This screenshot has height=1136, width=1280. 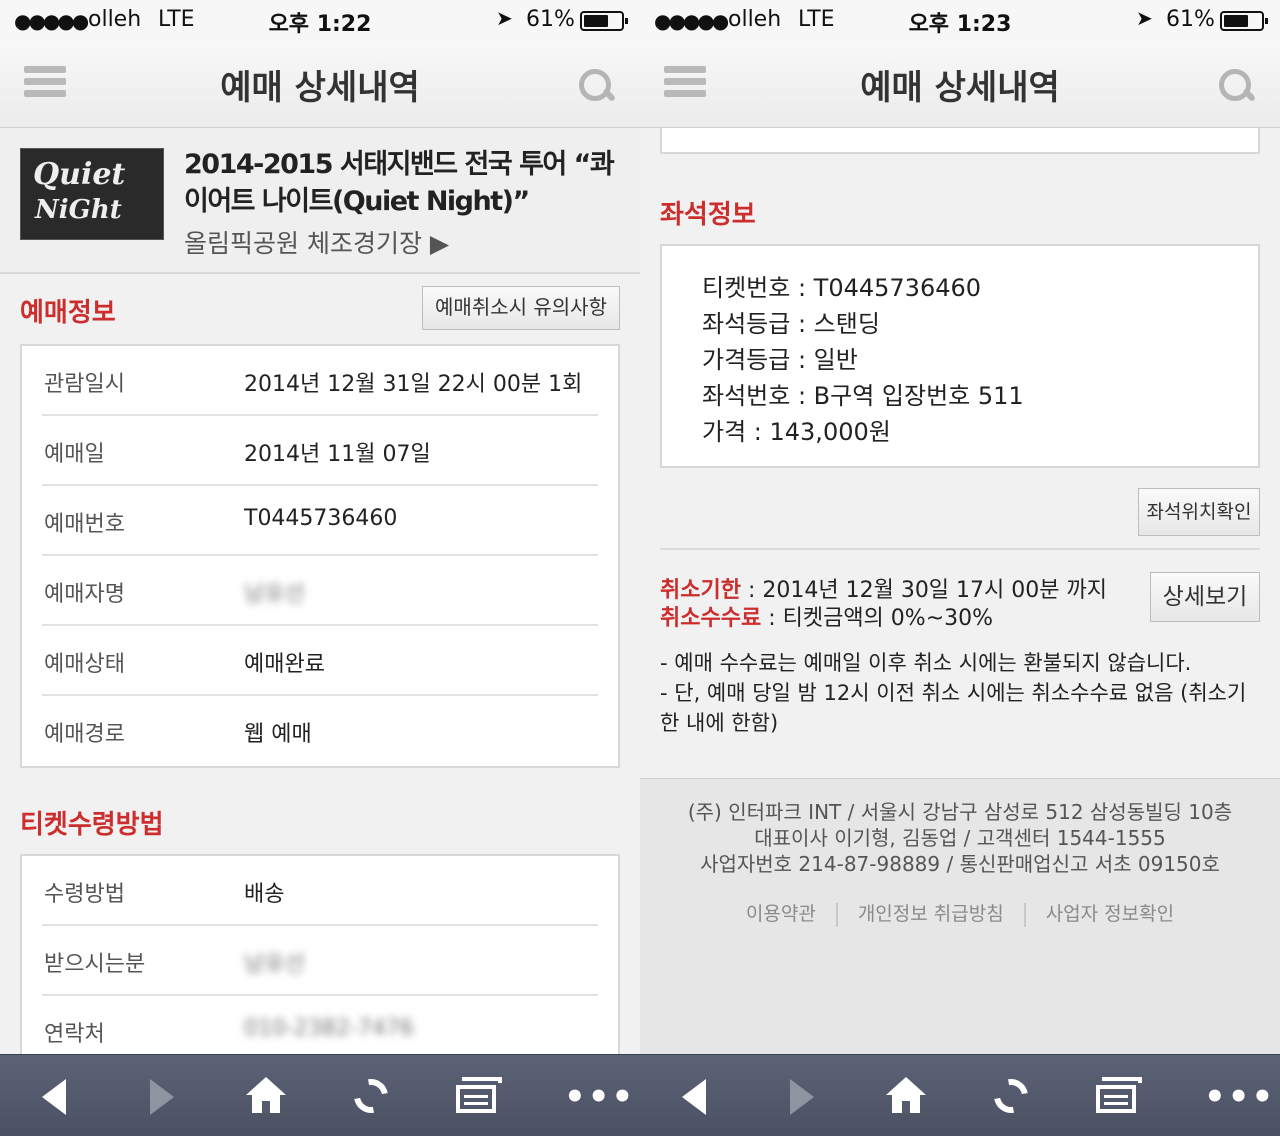 What do you see at coordinates (316, 242) in the screenshot?
I see `event-venue-link: 올림픽공원 체조경기장 ▶` at bounding box center [316, 242].